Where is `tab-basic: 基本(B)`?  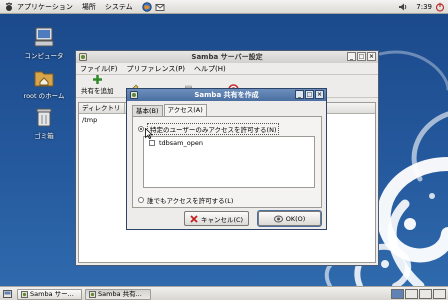
tab-basic: 基本(B) is located at coordinates (147, 110).